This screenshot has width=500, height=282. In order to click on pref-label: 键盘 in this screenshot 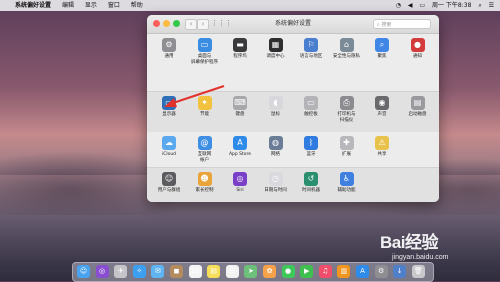, I will do `click(240, 114)`.